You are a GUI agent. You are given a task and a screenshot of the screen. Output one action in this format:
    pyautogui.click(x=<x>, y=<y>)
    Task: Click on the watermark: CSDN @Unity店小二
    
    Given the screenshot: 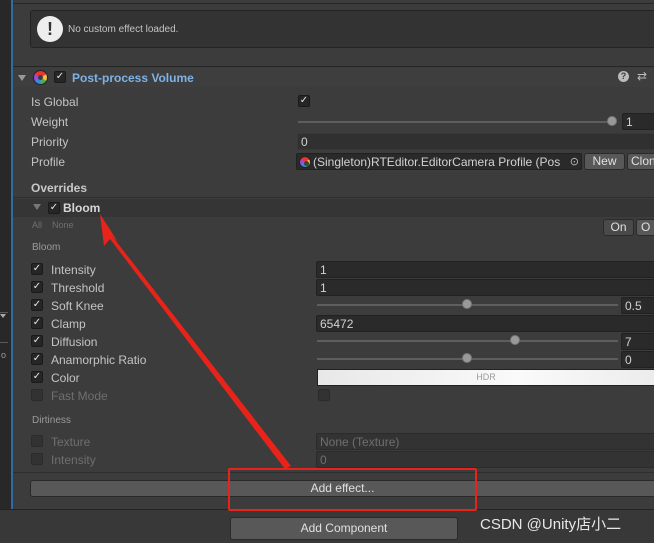 What is the action you would take?
    pyautogui.click(x=551, y=524)
    